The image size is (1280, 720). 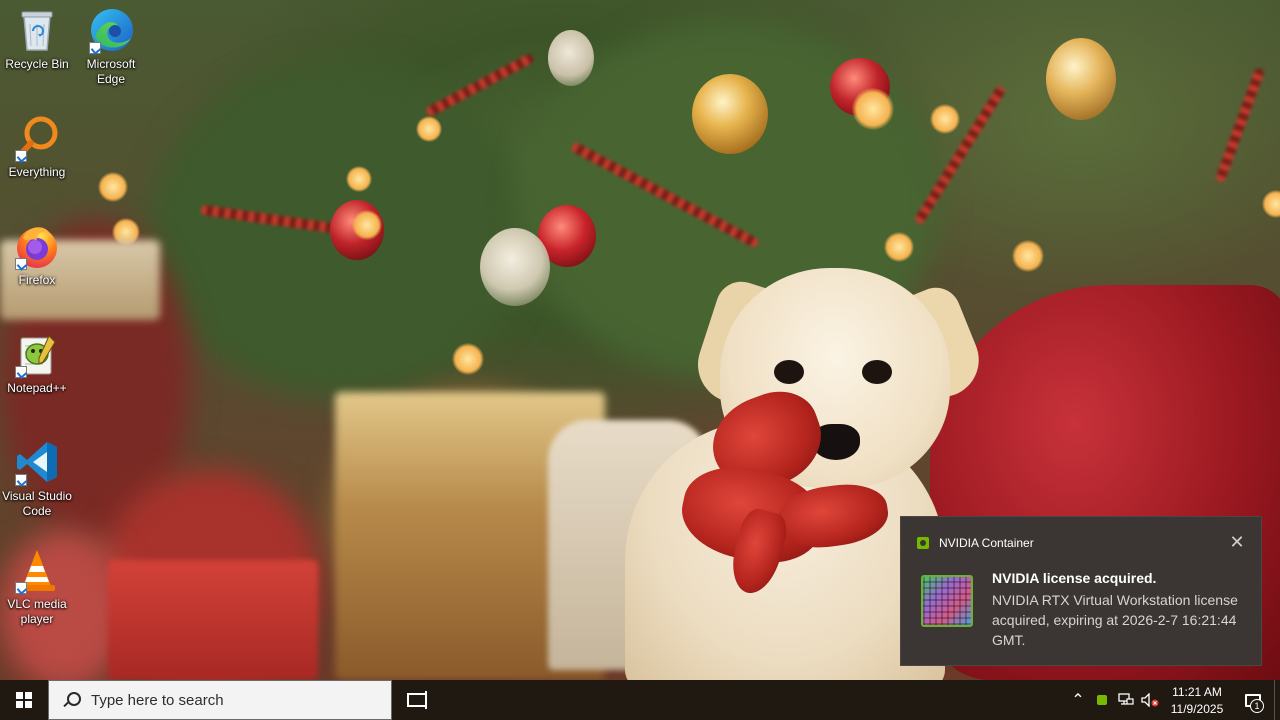 I want to click on desktop-icon-label: Recycle Bin, so click(x=37, y=64).